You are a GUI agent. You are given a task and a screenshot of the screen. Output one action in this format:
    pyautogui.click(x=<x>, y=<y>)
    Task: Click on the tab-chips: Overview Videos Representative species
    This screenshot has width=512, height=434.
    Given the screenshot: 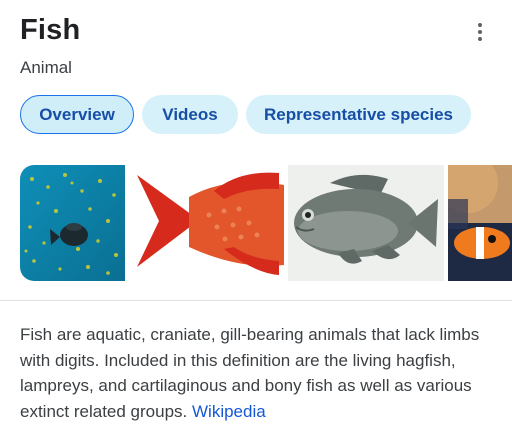 What is the action you would take?
    pyautogui.click(x=245, y=114)
    